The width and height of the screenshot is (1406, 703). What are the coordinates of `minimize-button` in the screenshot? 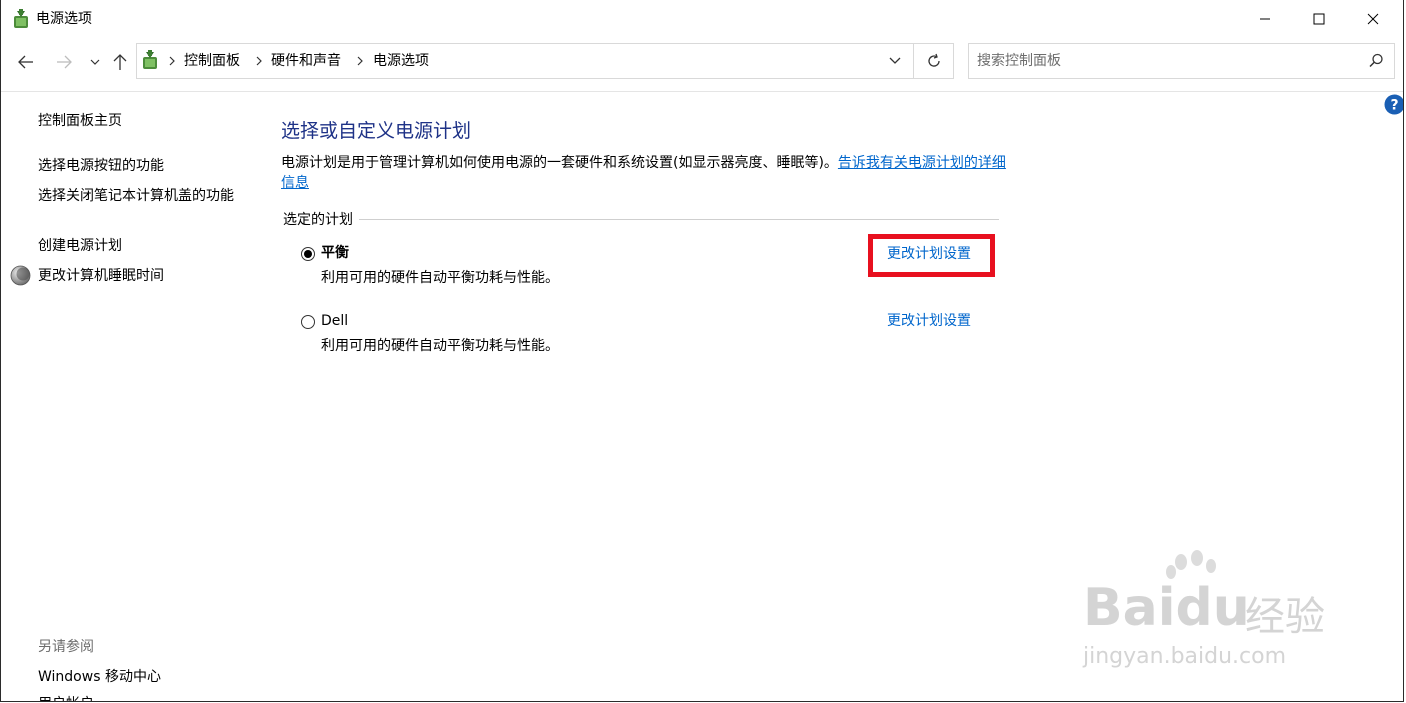 It's located at (1265, 19).